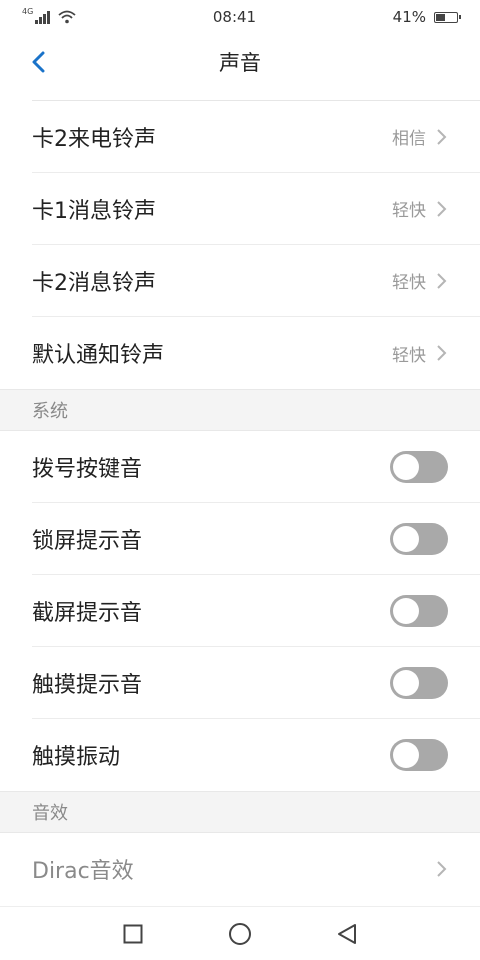  I want to click on status-time: 08:41, so click(234, 17).